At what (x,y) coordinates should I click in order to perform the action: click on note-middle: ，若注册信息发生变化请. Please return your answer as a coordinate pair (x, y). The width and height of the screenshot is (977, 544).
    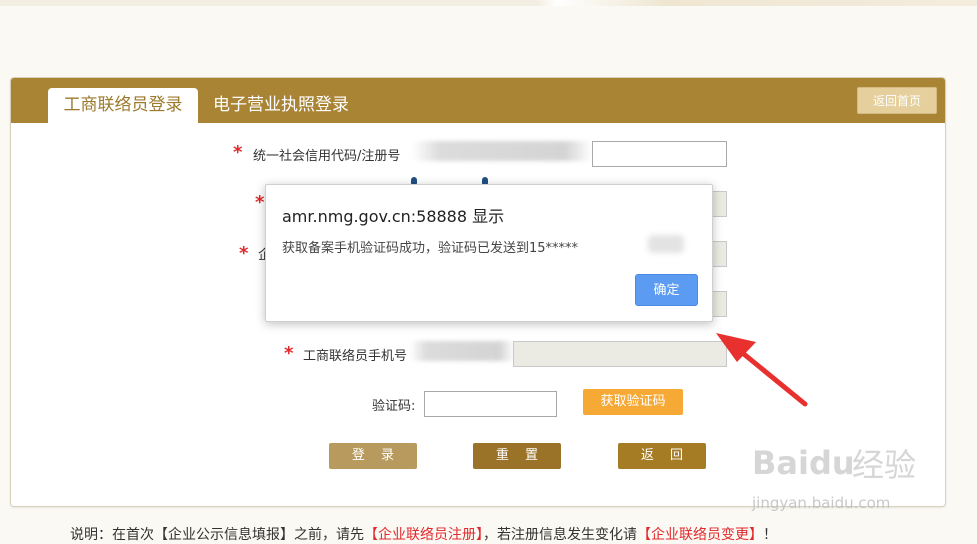
    Looking at the image, I should click on (560, 535).